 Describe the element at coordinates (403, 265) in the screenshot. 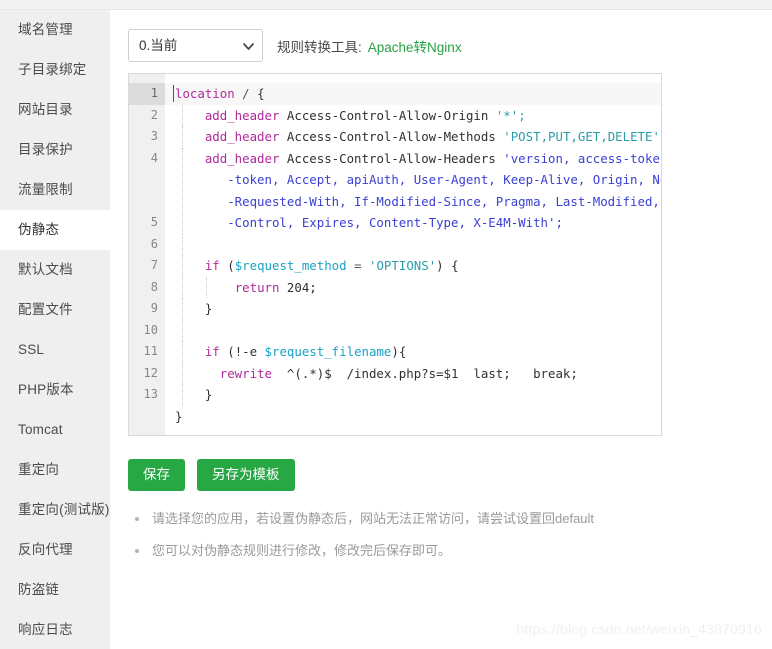

I see `token-string: 'OPTIONS'` at that location.